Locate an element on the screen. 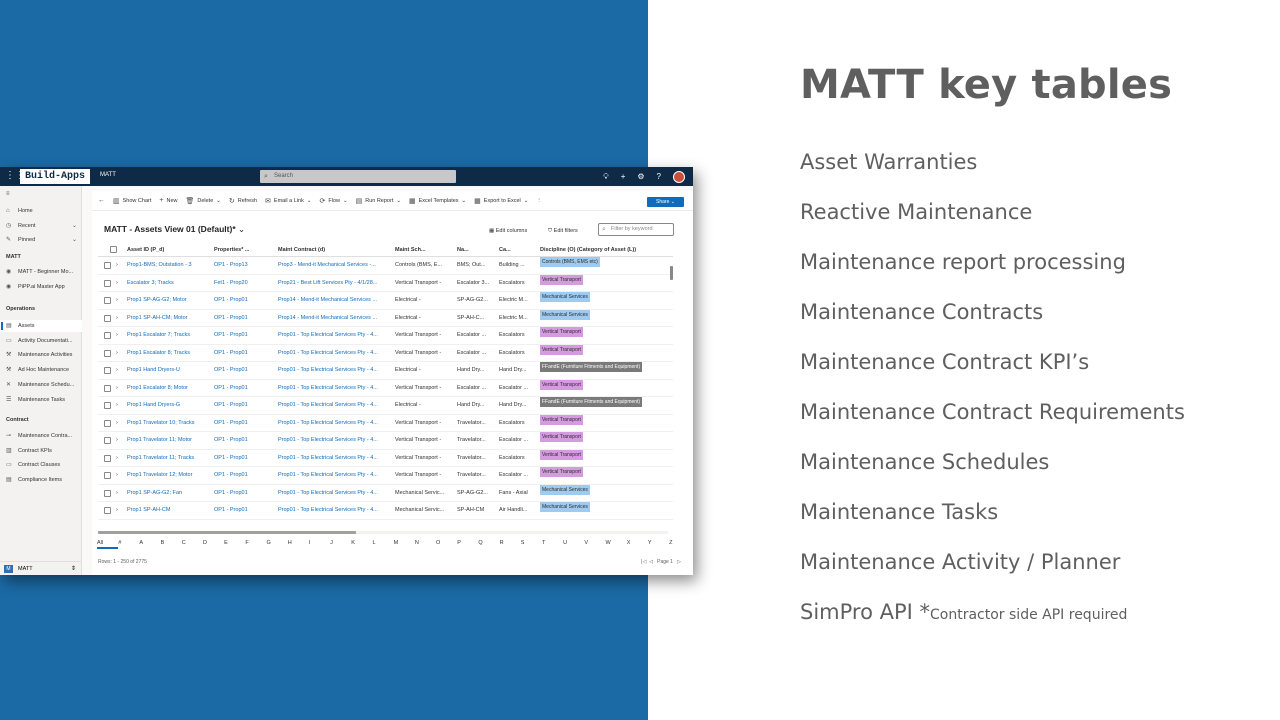 The height and width of the screenshot is (720, 1280). first-page-icon: |◁ is located at coordinates (643, 562).